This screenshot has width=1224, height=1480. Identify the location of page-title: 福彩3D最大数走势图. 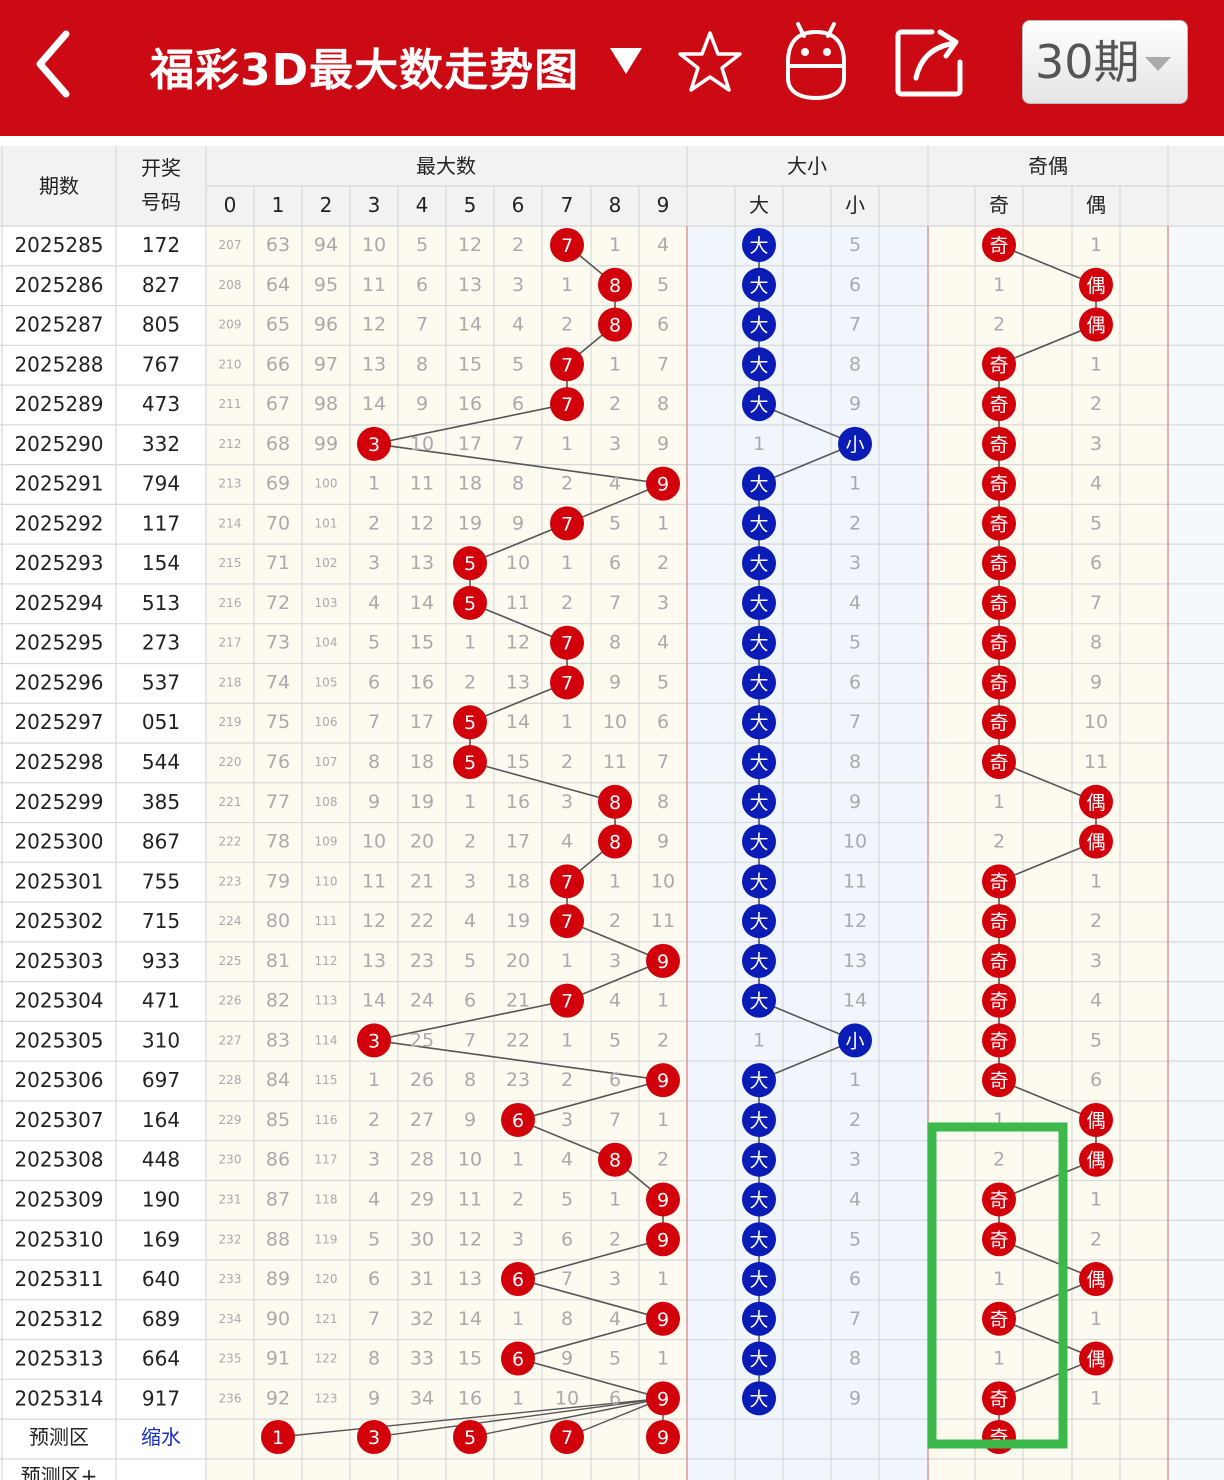
(364, 66).